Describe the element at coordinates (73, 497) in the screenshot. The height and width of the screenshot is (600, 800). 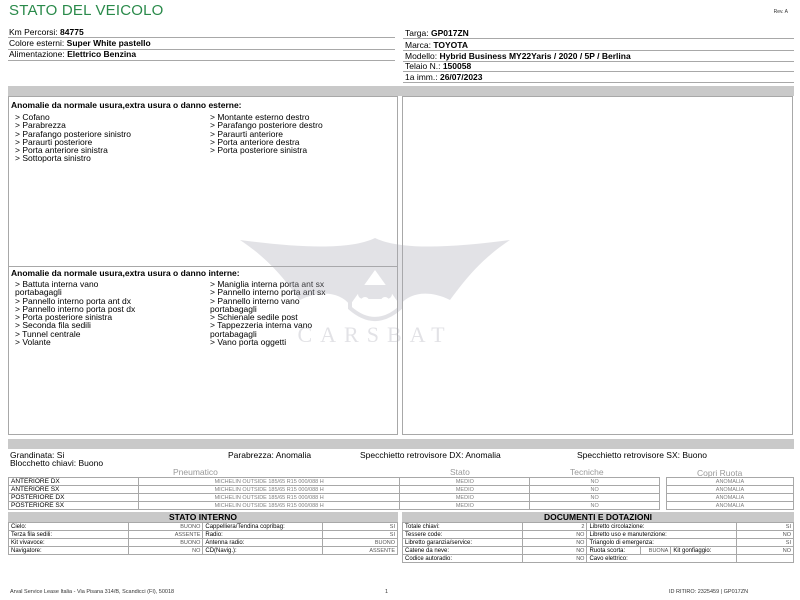
I see `tire-position: POSTERIORE DX` at that location.